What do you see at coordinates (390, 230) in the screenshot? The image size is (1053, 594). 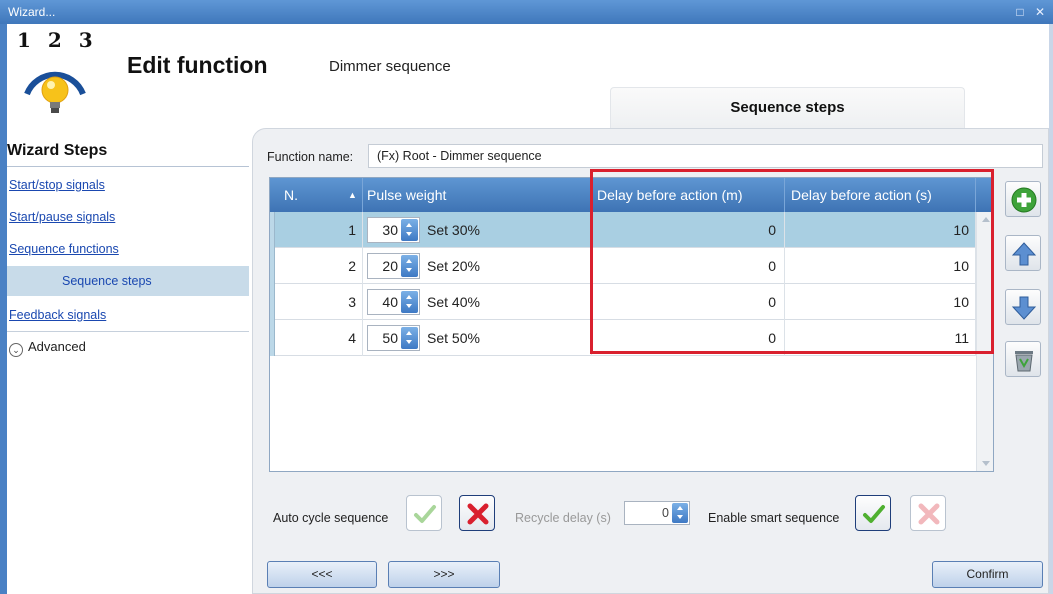 I see `pulse-weight-value: 30` at bounding box center [390, 230].